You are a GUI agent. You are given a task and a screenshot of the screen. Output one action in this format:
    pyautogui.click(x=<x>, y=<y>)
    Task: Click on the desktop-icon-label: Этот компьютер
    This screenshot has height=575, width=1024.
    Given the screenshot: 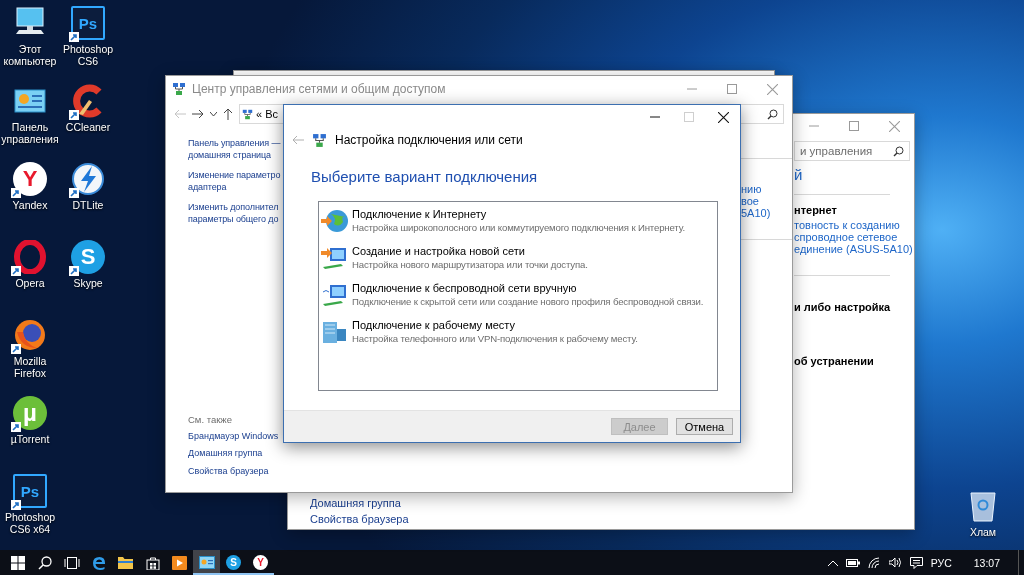 What is the action you would take?
    pyautogui.click(x=30, y=55)
    